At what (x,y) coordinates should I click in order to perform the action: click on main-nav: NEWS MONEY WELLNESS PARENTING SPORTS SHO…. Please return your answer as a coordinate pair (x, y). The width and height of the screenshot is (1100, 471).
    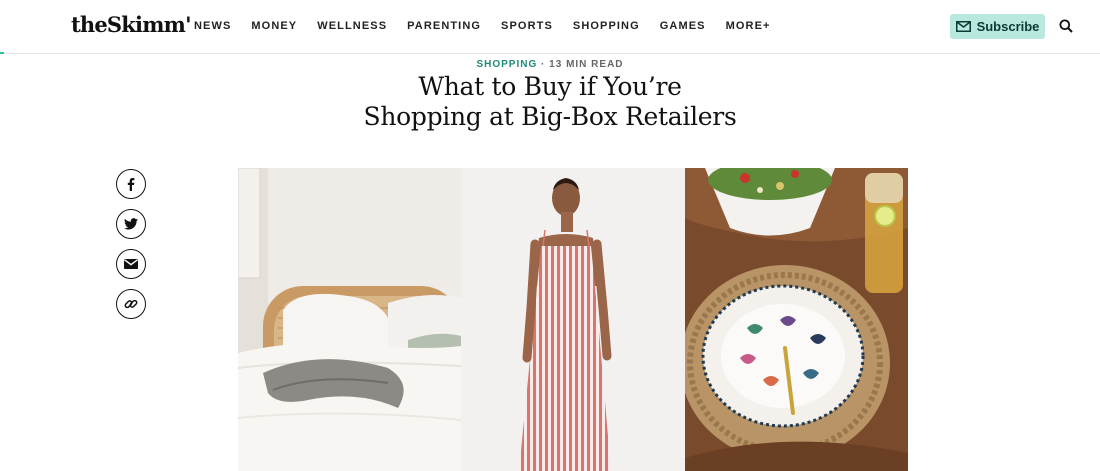
    Looking at the image, I should click on (492, 26).